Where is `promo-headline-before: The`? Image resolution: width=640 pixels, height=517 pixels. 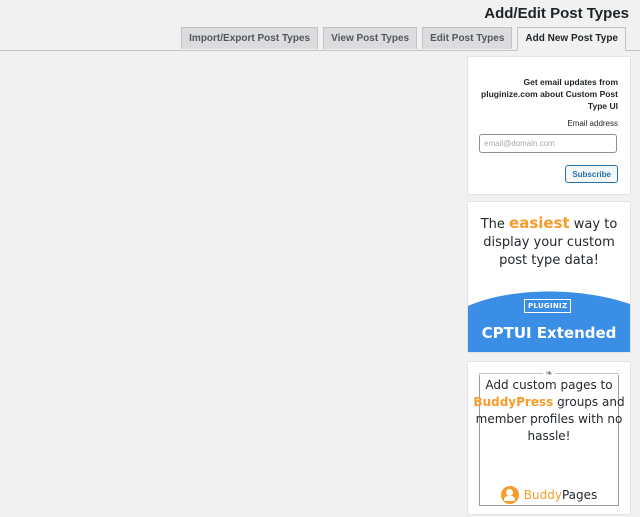 promo-headline-before: The is located at coordinates (495, 224).